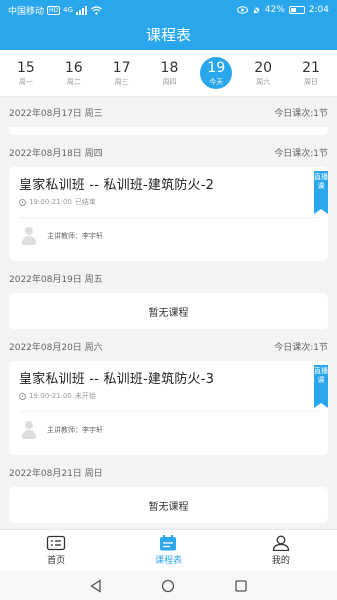  I want to click on date-label: 2022年08月17日 周三, so click(56, 113).